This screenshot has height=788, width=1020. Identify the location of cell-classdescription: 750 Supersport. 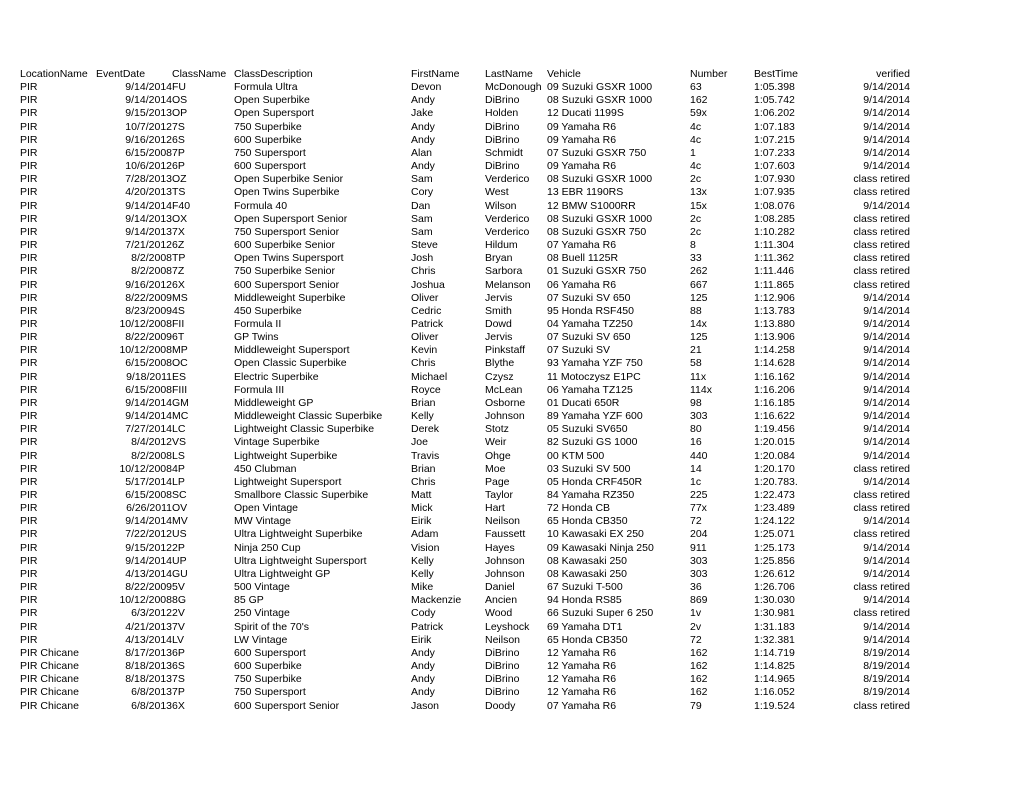
(270, 692).